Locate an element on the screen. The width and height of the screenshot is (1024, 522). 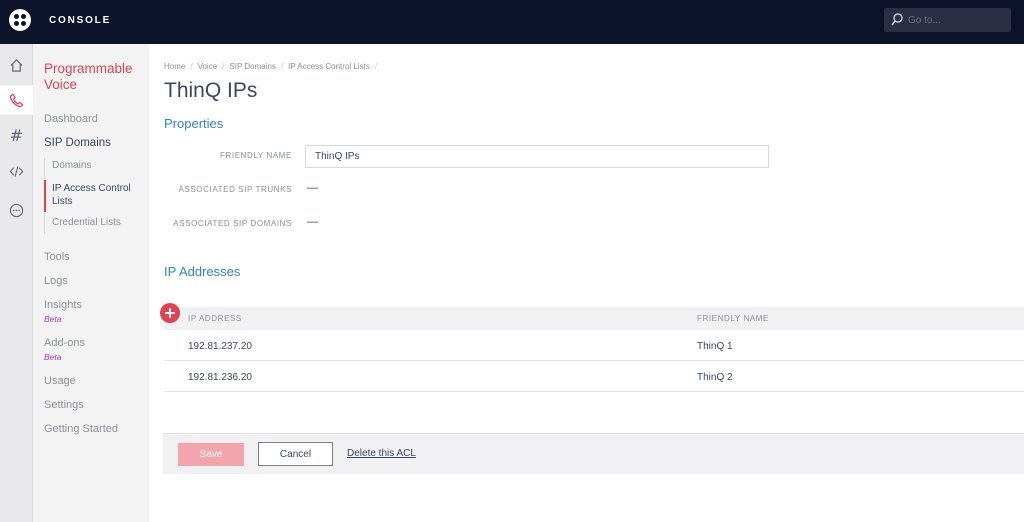
save-button: Save is located at coordinates (211, 454).